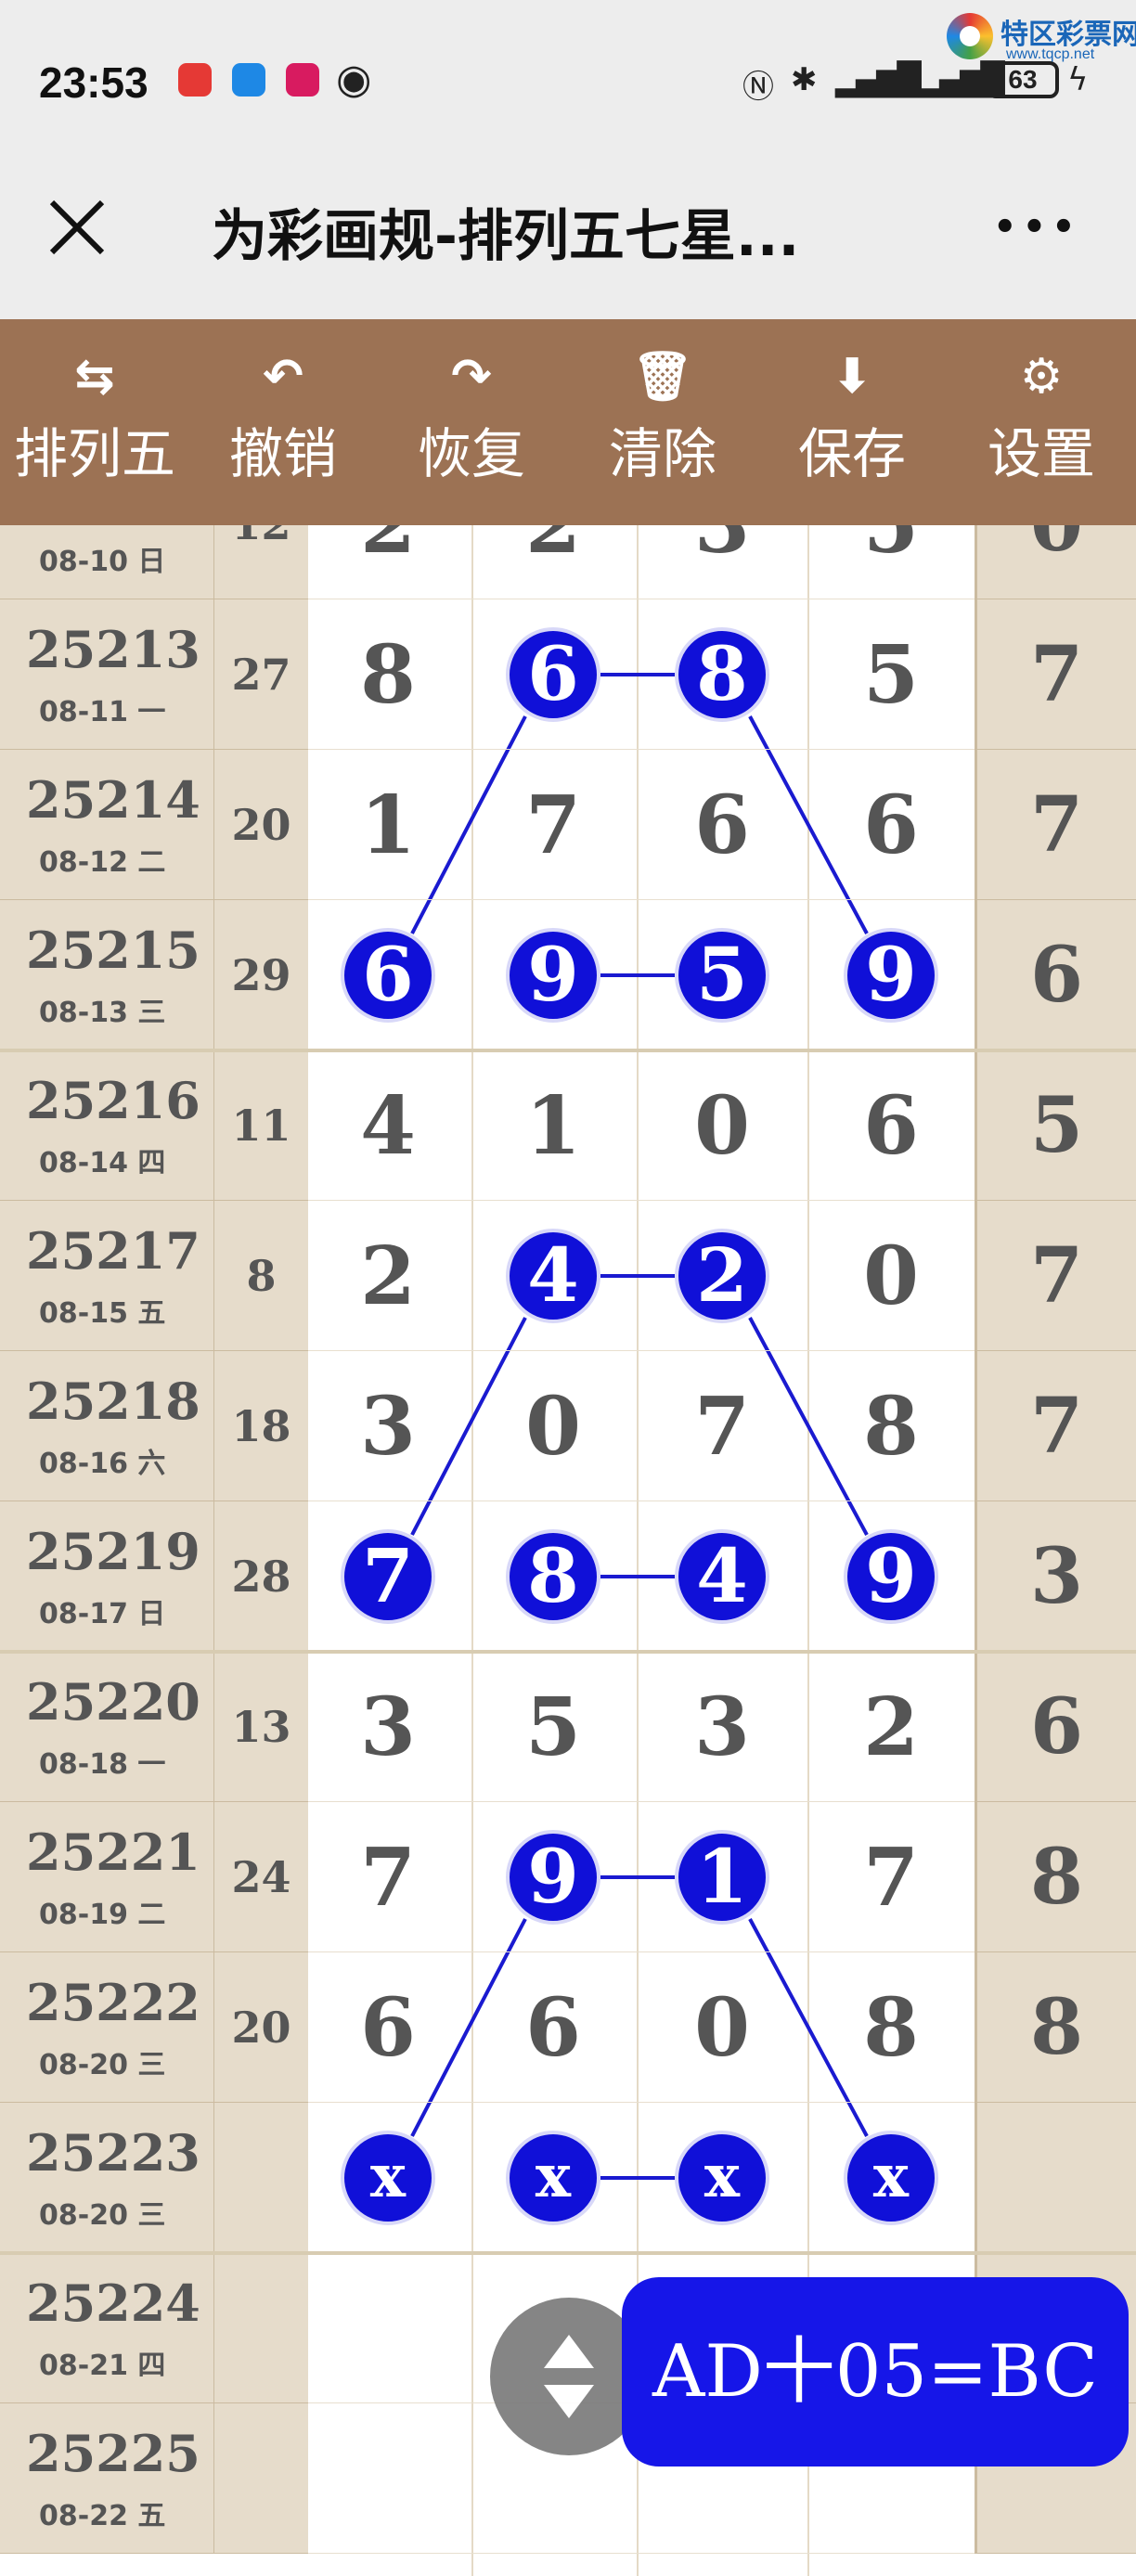  I want to click on toolbar-button-settings: ⚙ 设置, so click(1041, 422).